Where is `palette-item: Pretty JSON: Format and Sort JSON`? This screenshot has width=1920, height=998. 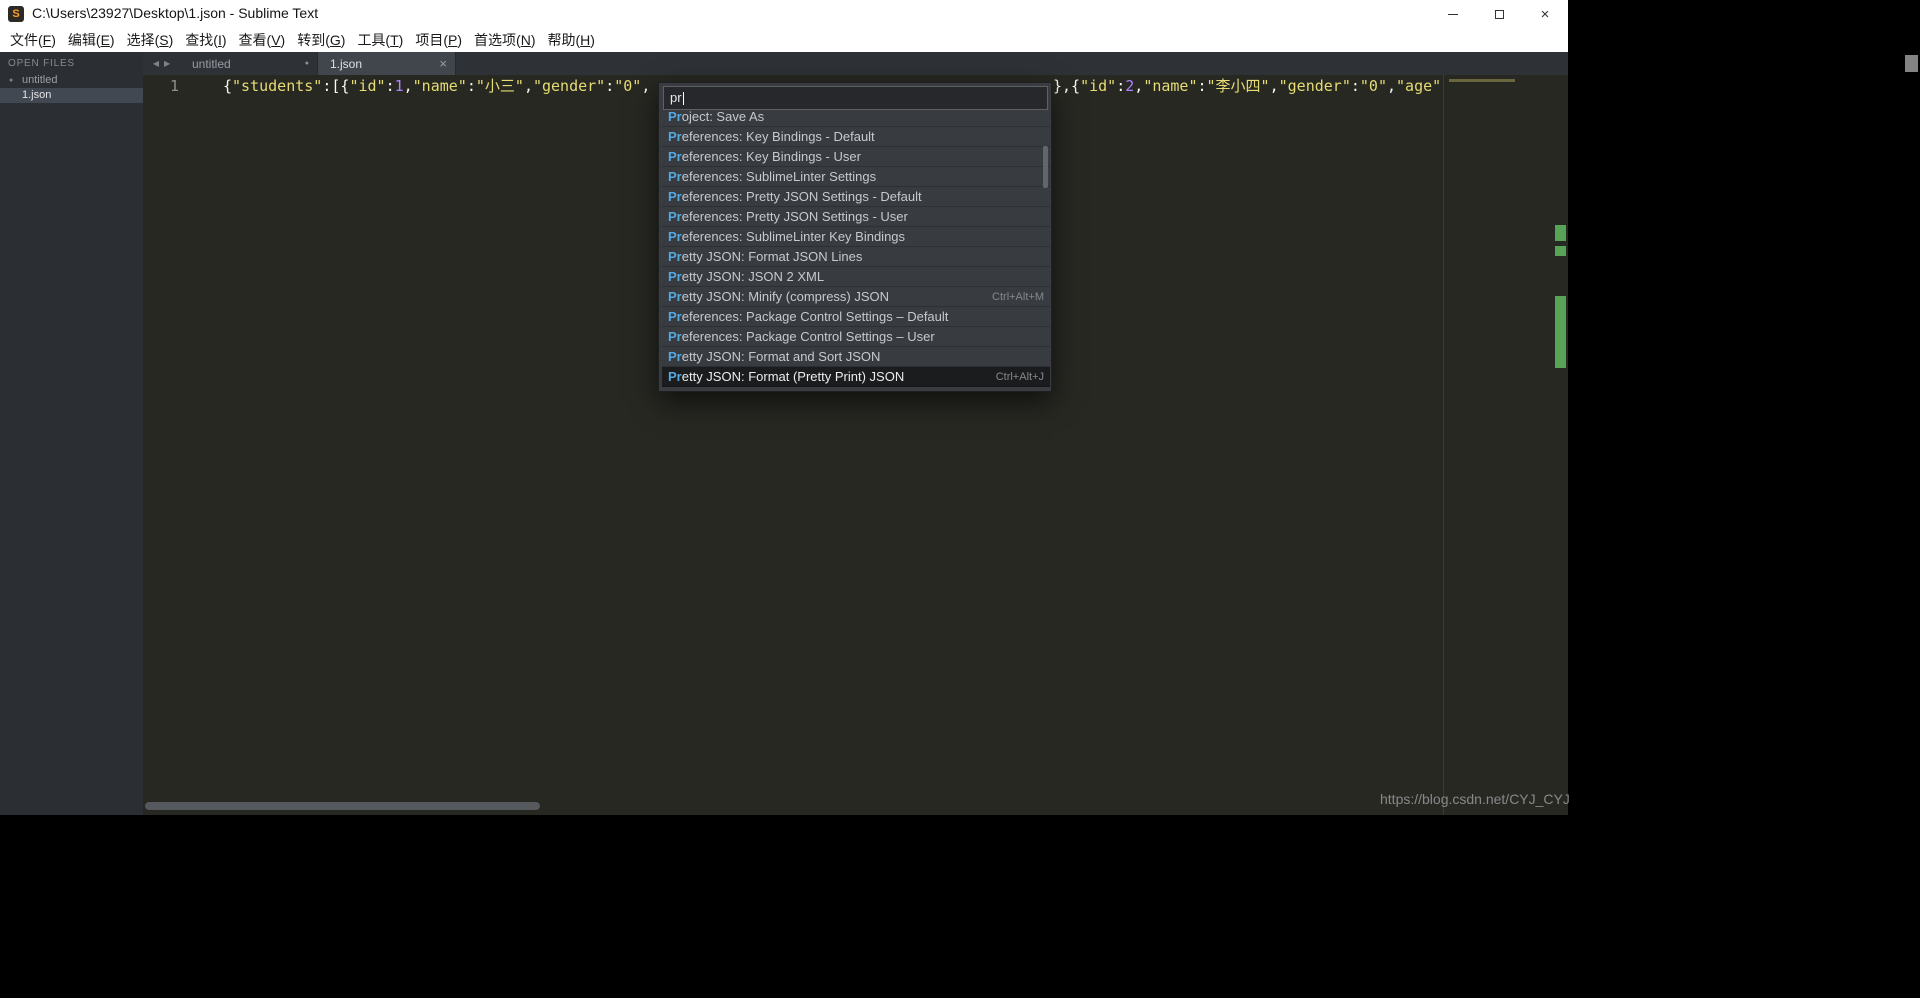 palette-item: Pretty JSON: Format and Sort JSON is located at coordinates (856, 357).